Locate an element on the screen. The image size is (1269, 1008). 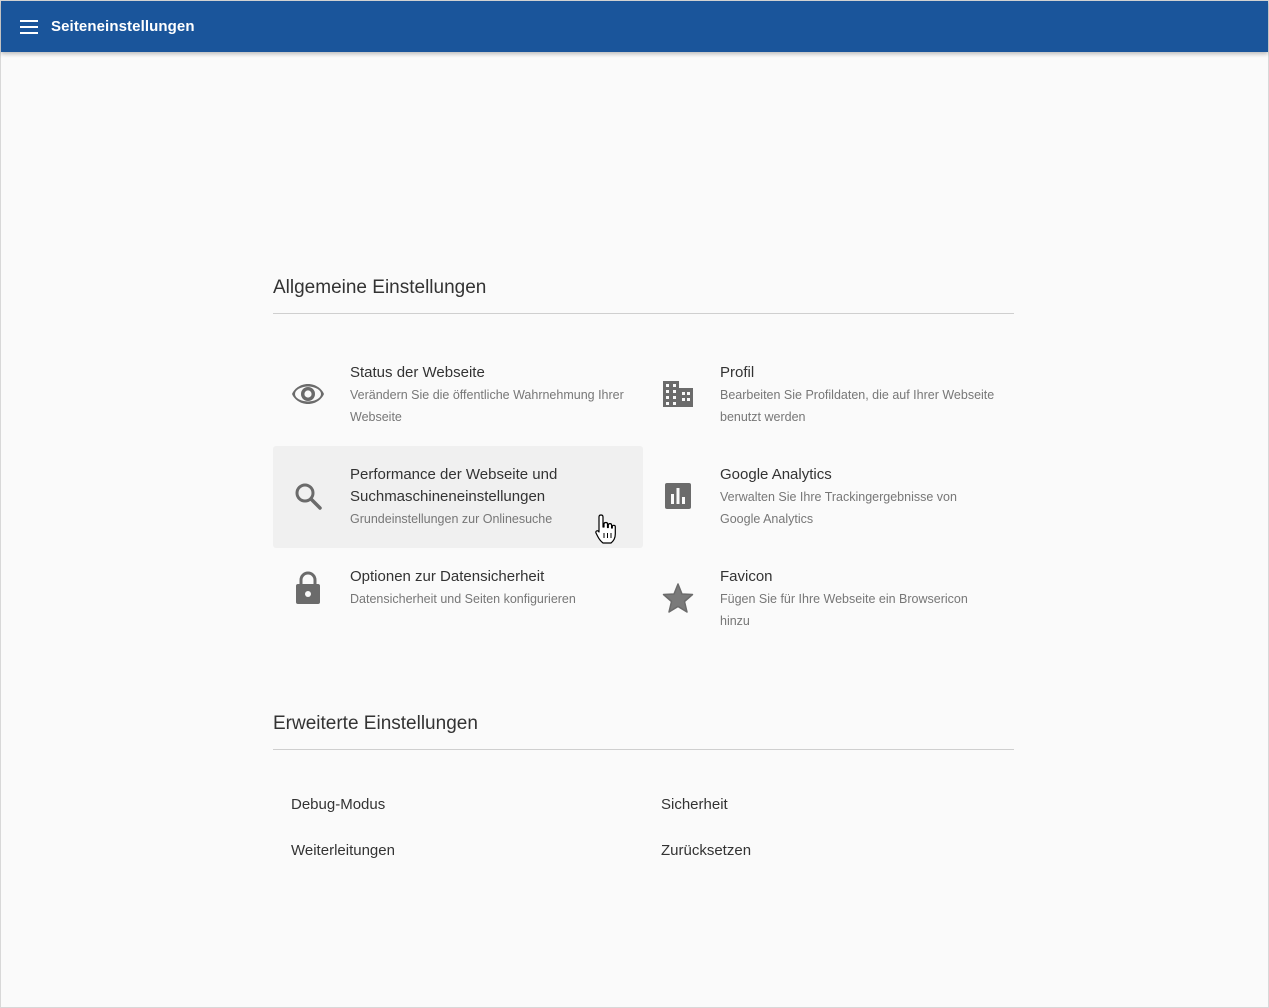
setting-card-title: Favicon is located at coordinates (746, 576).